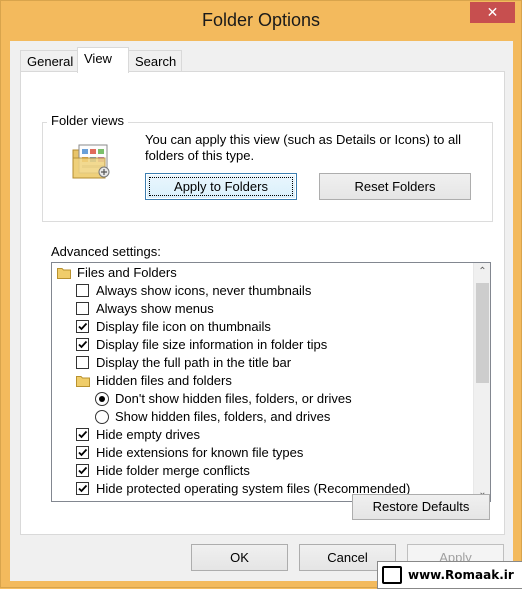 The width and height of the screenshot is (522, 589). What do you see at coordinates (223, 416) in the screenshot?
I see `tree-item-label: Show hidden files, folders, and drives` at bounding box center [223, 416].